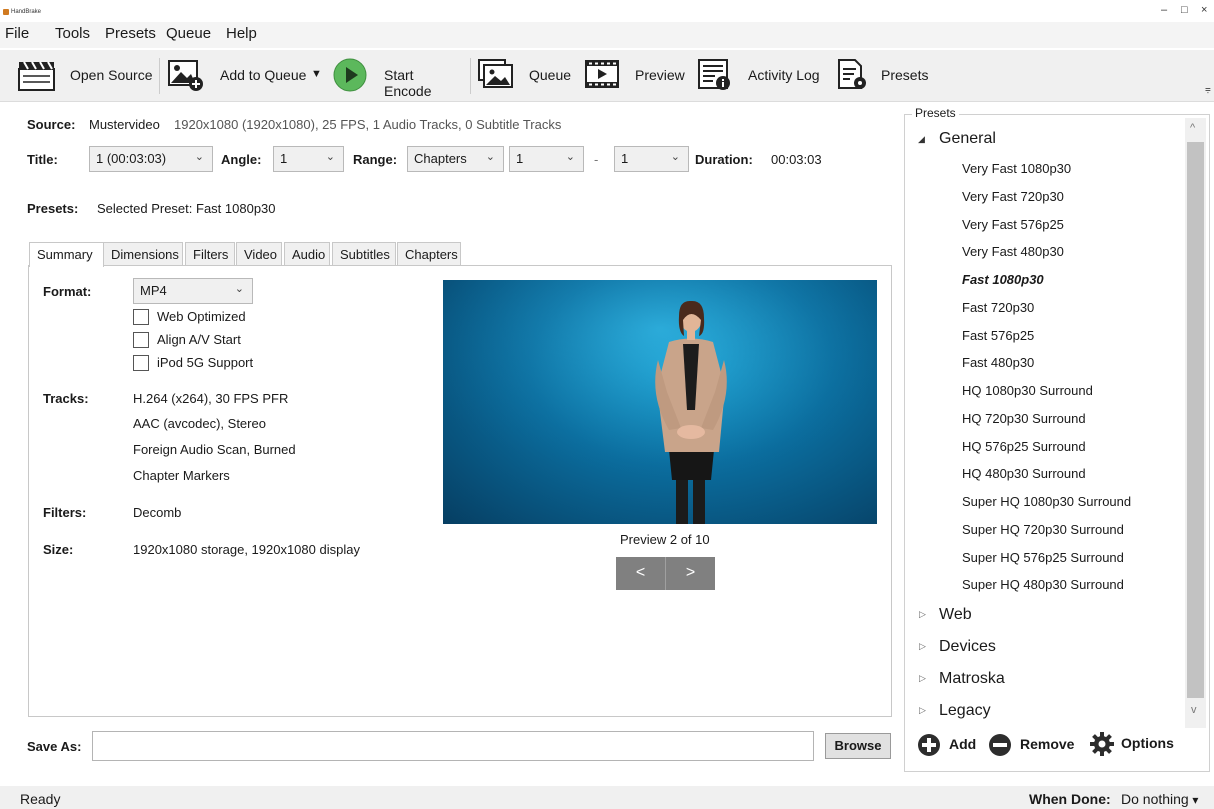  Describe the element at coordinates (247, 75) in the screenshot. I see `add-to-queue-button: Add to Queue ▼` at that location.